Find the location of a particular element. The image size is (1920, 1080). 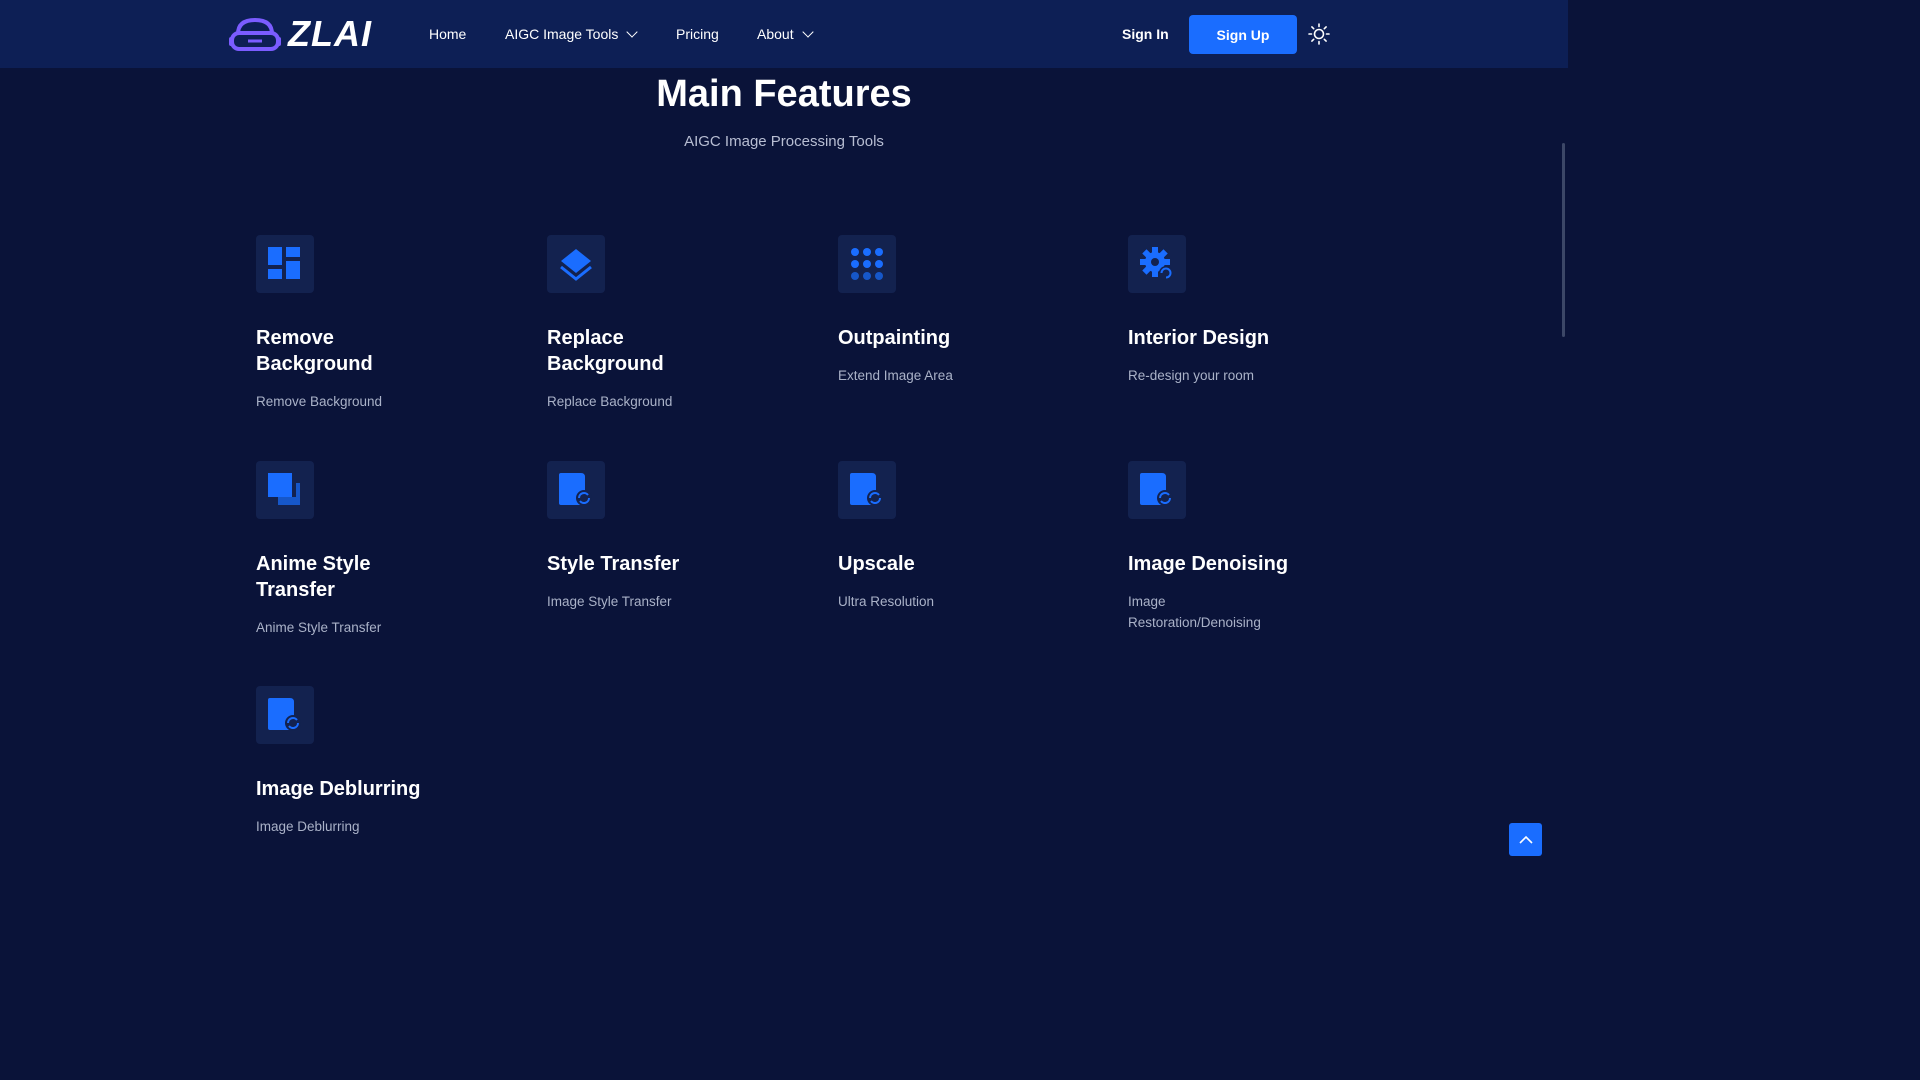

feature-title: Upscale is located at coordinates (876, 564).